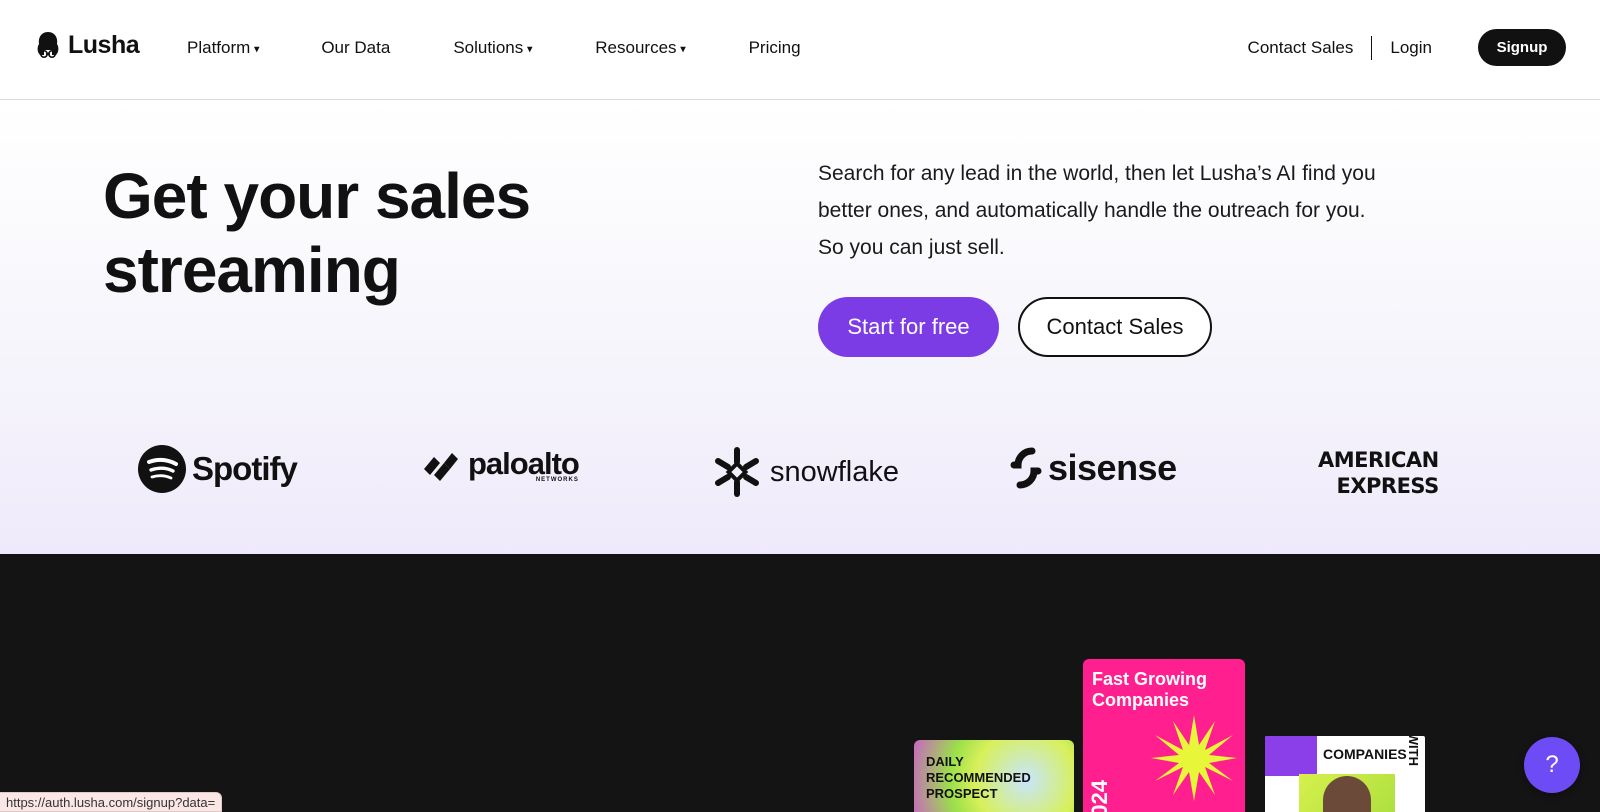 The image size is (1600, 812). What do you see at coordinates (162, 469) in the screenshot?
I see `spotify-icon` at bounding box center [162, 469].